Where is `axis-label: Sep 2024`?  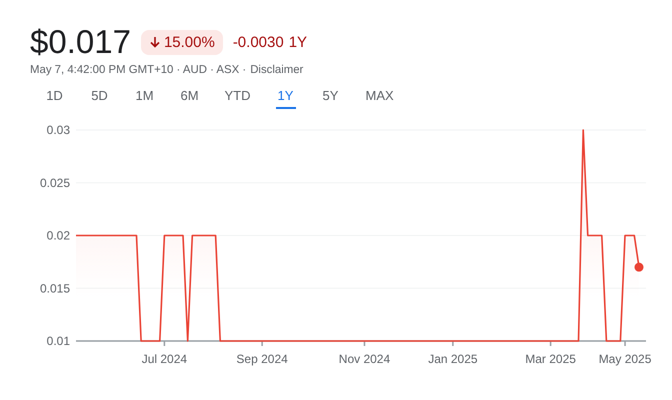 axis-label: Sep 2024 is located at coordinates (262, 359).